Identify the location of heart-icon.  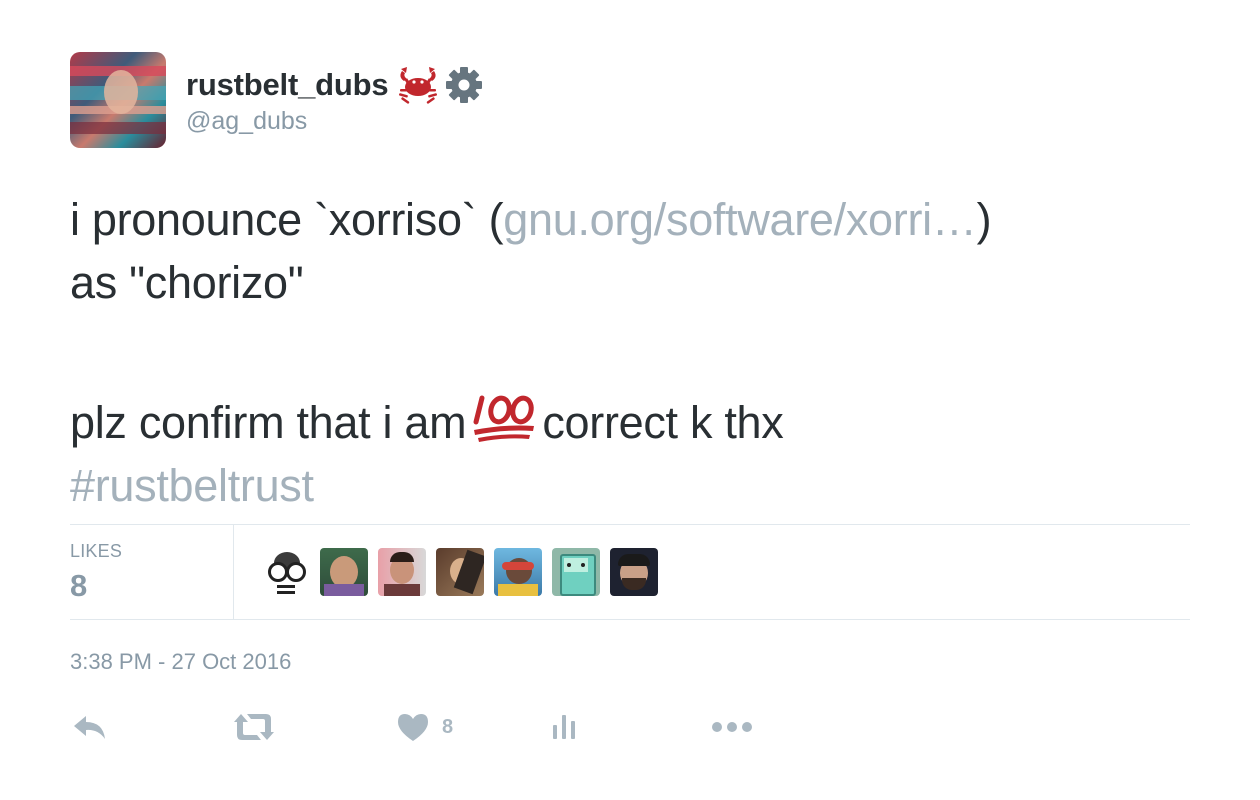
(413, 727).